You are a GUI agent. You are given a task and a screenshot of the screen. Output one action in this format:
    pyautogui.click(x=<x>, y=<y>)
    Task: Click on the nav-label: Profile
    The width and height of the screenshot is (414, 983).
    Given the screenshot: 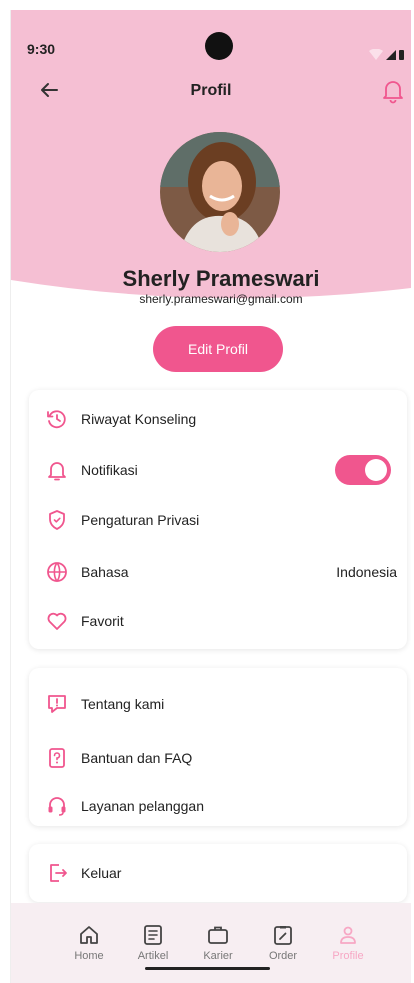 What is the action you would take?
    pyautogui.click(x=348, y=956)
    